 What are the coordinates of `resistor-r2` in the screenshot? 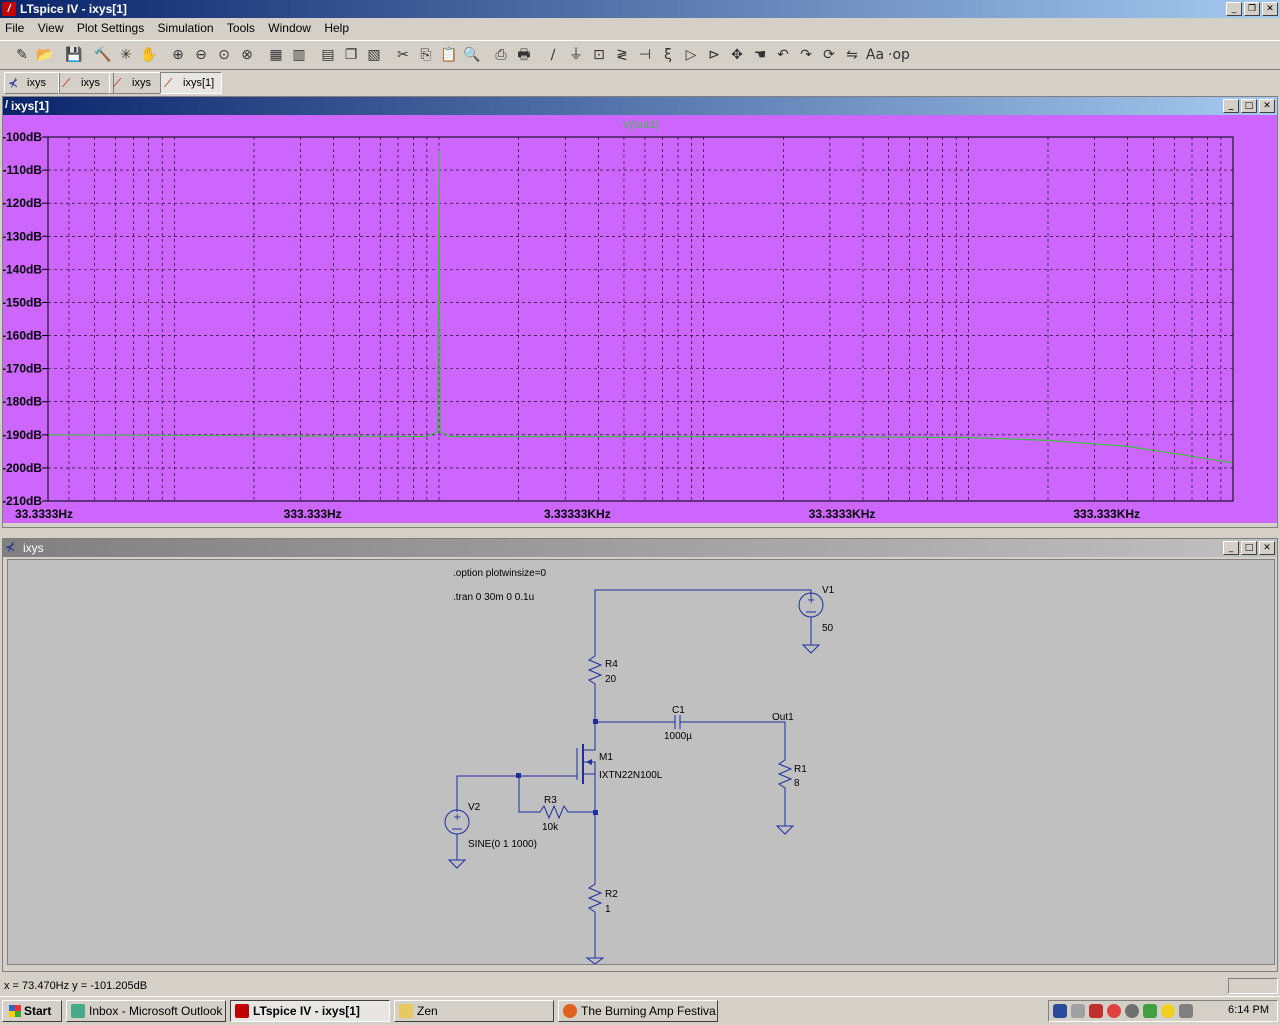 It's located at (595, 885).